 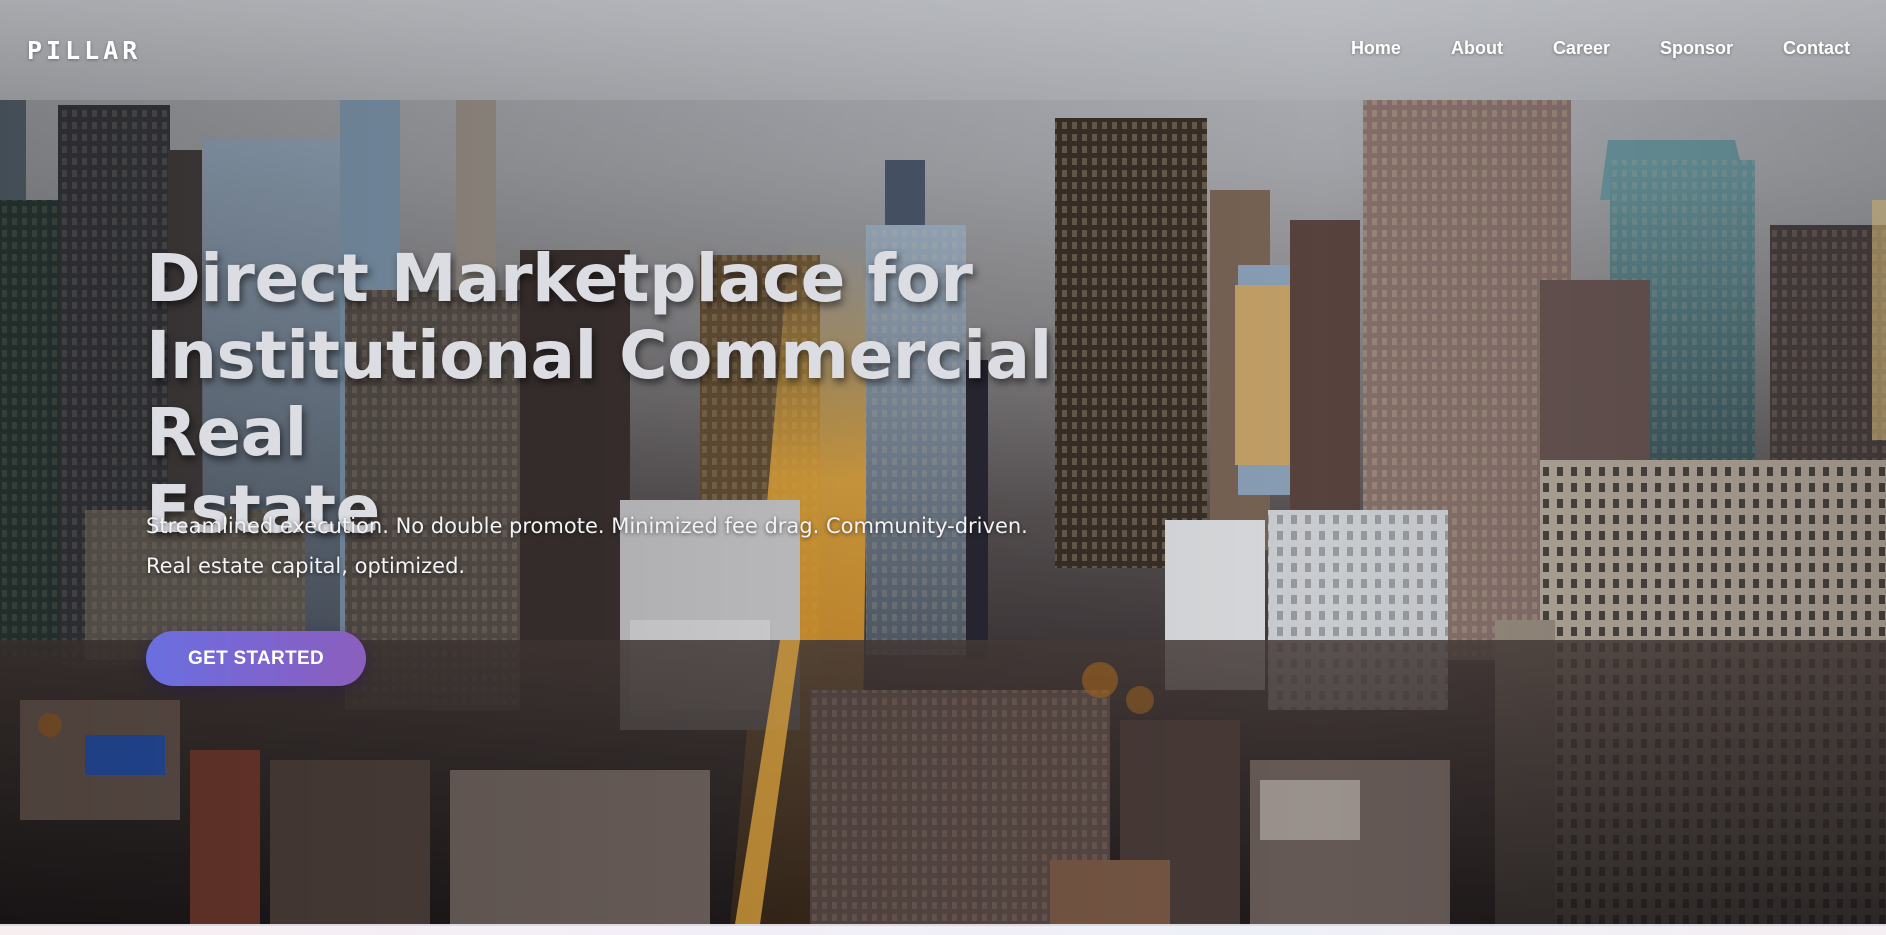 What do you see at coordinates (1581, 48) in the screenshot?
I see `nav-career-link: Career` at bounding box center [1581, 48].